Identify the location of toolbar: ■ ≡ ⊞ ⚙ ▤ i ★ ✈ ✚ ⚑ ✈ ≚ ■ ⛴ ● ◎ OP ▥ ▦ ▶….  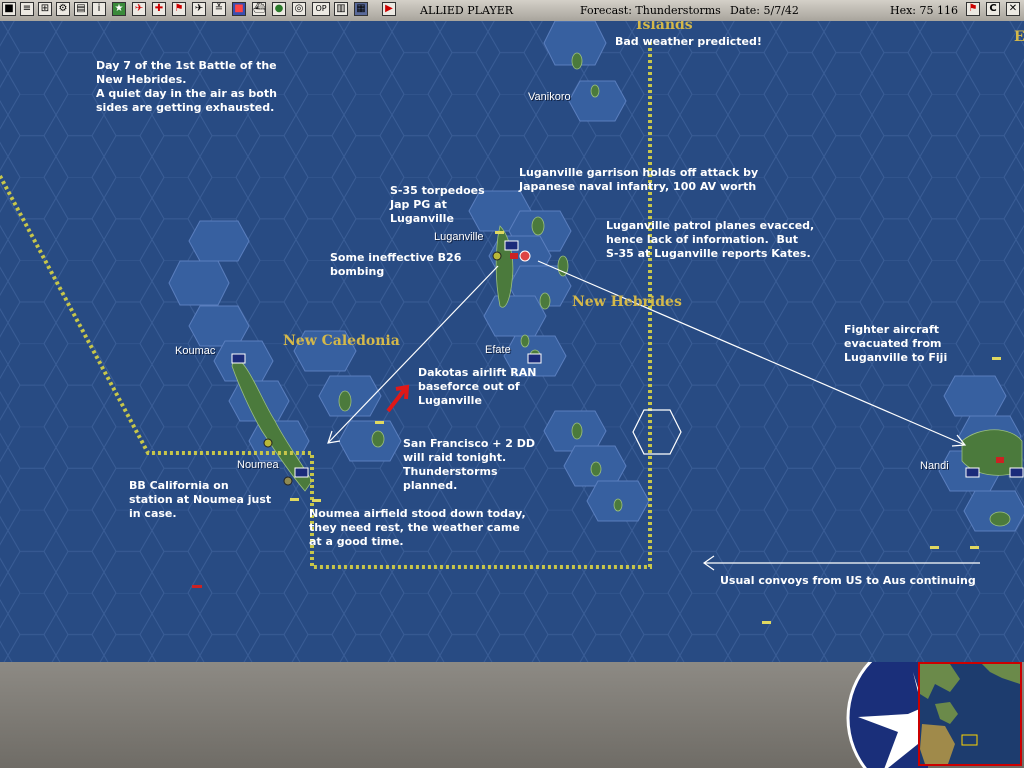
(512, 11).